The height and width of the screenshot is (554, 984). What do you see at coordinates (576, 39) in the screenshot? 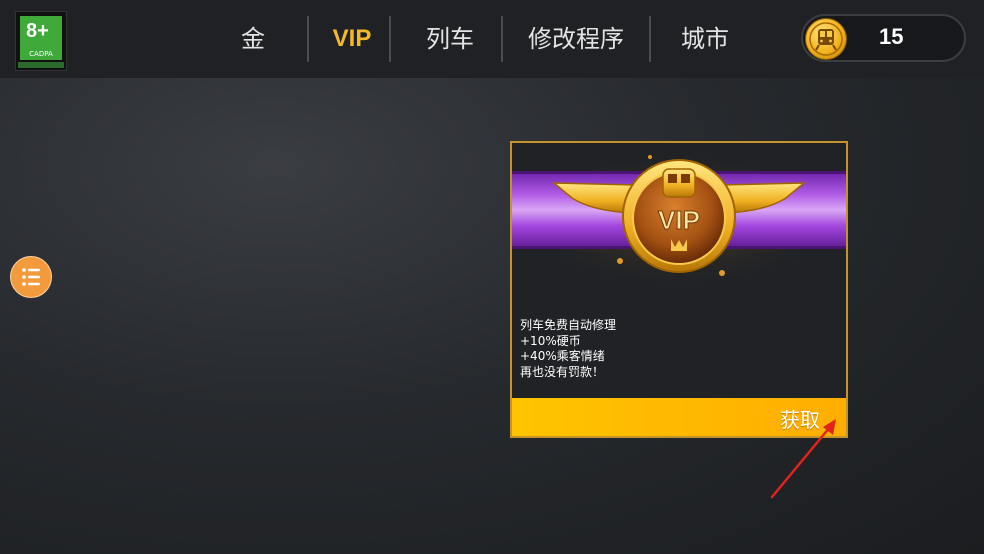
I see `tab-modify: 修改程序` at bounding box center [576, 39].